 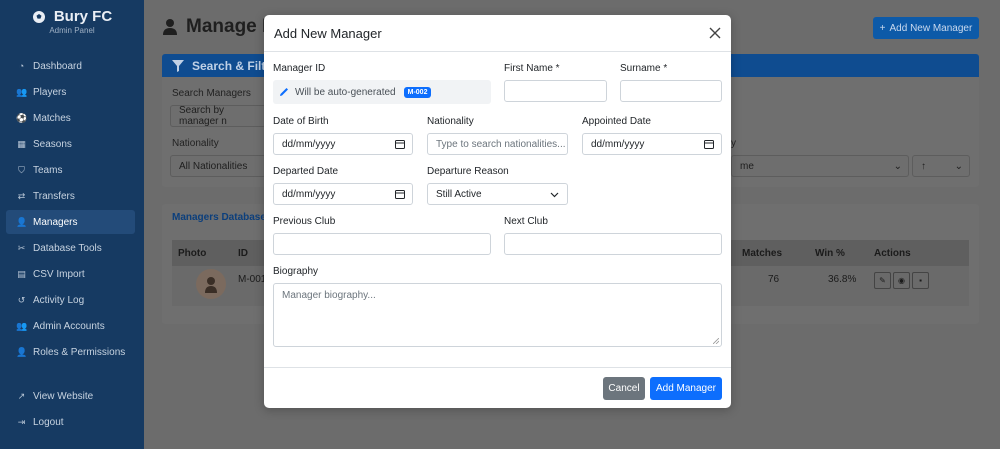 I want to click on sidebar-item-matches: ⚽ Matches, so click(x=70, y=118).